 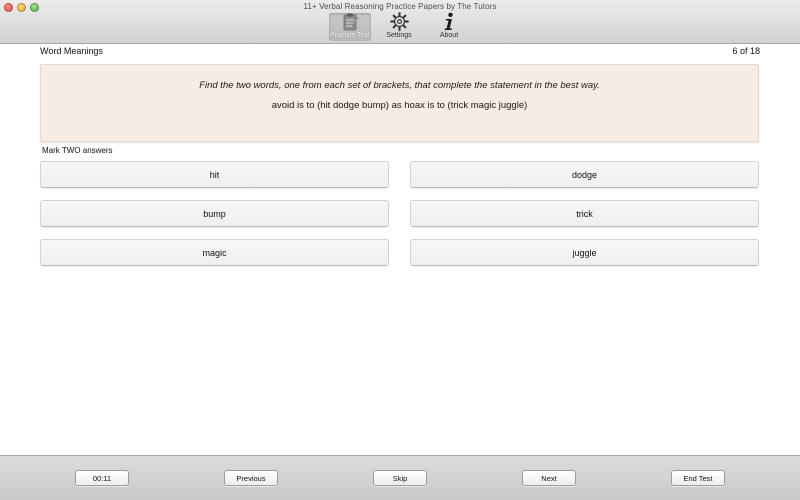 I want to click on skip-button: Skip, so click(x=400, y=478).